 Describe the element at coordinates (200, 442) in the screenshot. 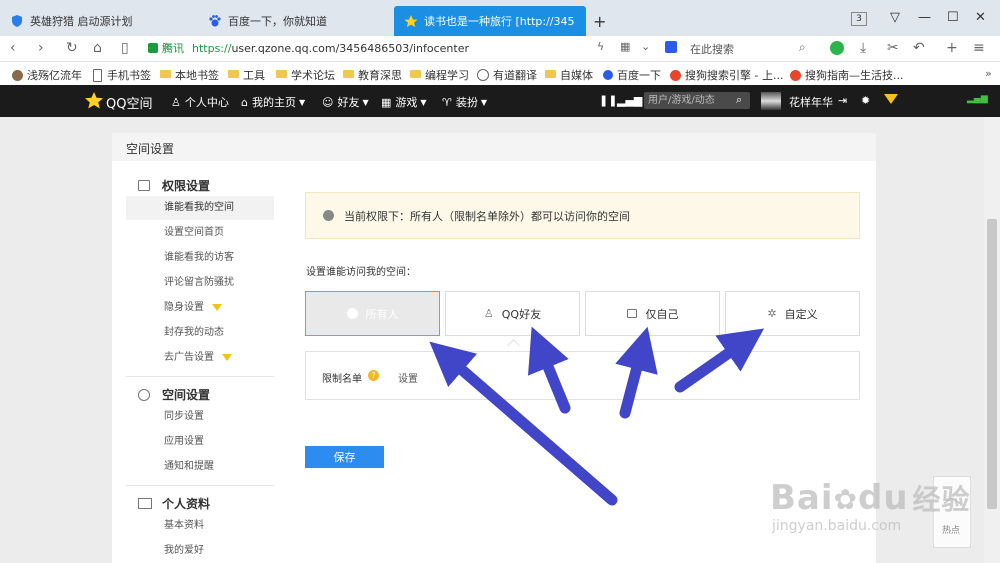

I see `sidebar-item-apps: 应用设置` at that location.